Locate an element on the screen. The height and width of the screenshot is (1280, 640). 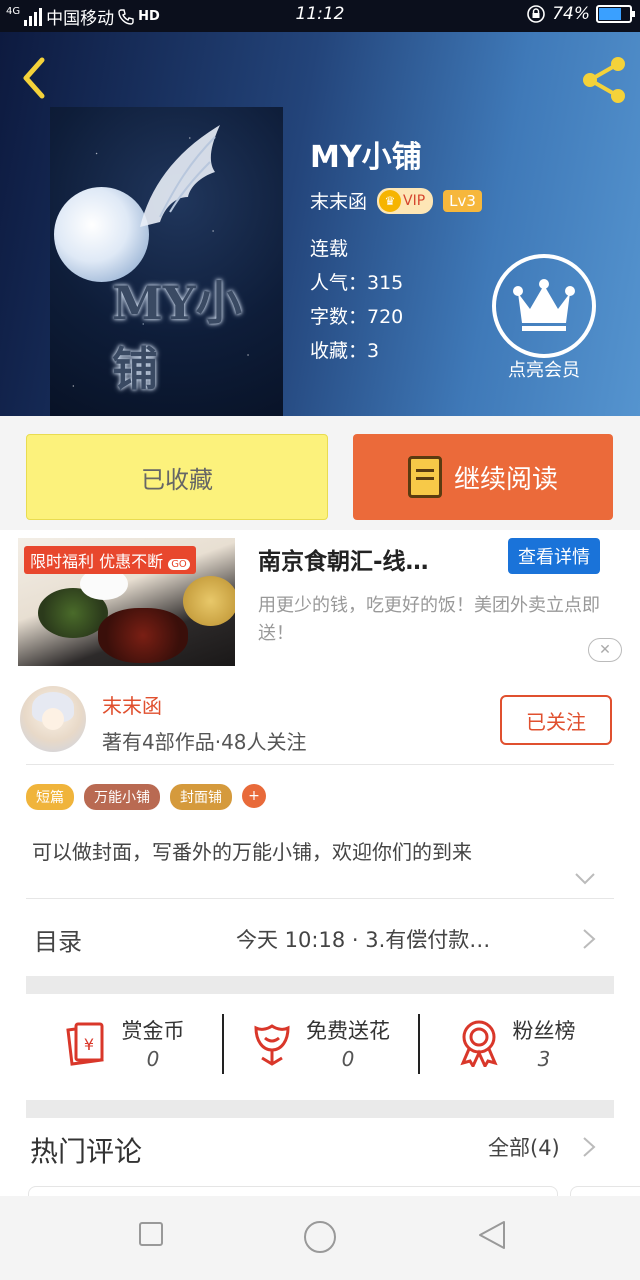
level-badge: Lv3 is located at coordinates (462, 200).